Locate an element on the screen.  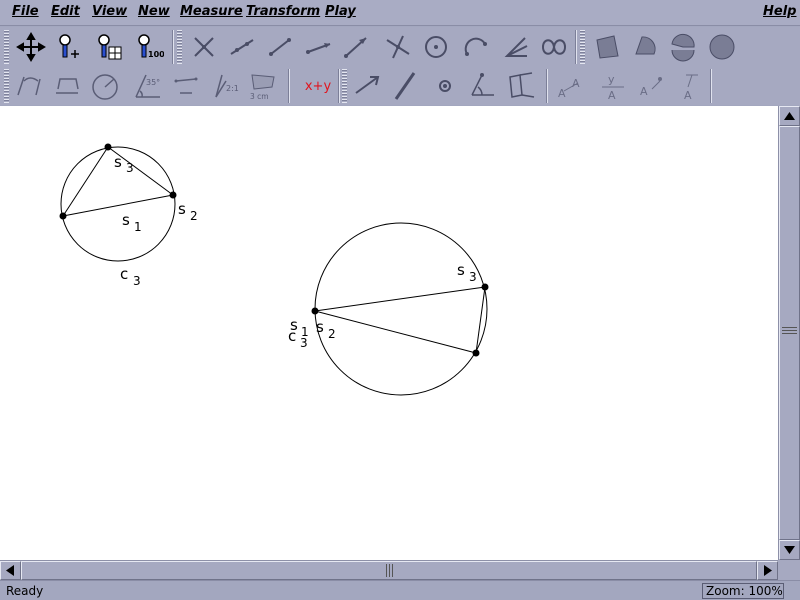
arrow-up-icon is located at coordinates (789, 116).